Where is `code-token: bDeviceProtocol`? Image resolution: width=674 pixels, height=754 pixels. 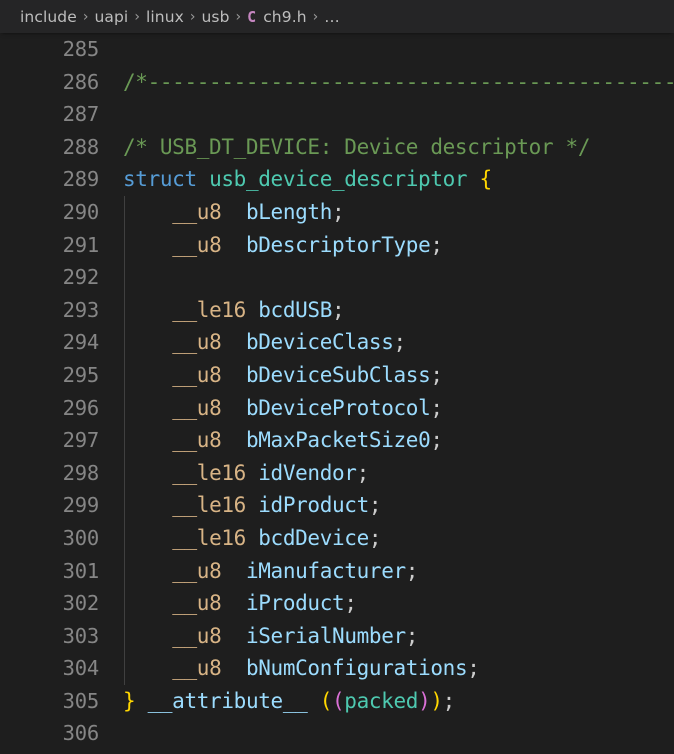
code-token: bDeviceProtocol is located at coordinates (338, 407).